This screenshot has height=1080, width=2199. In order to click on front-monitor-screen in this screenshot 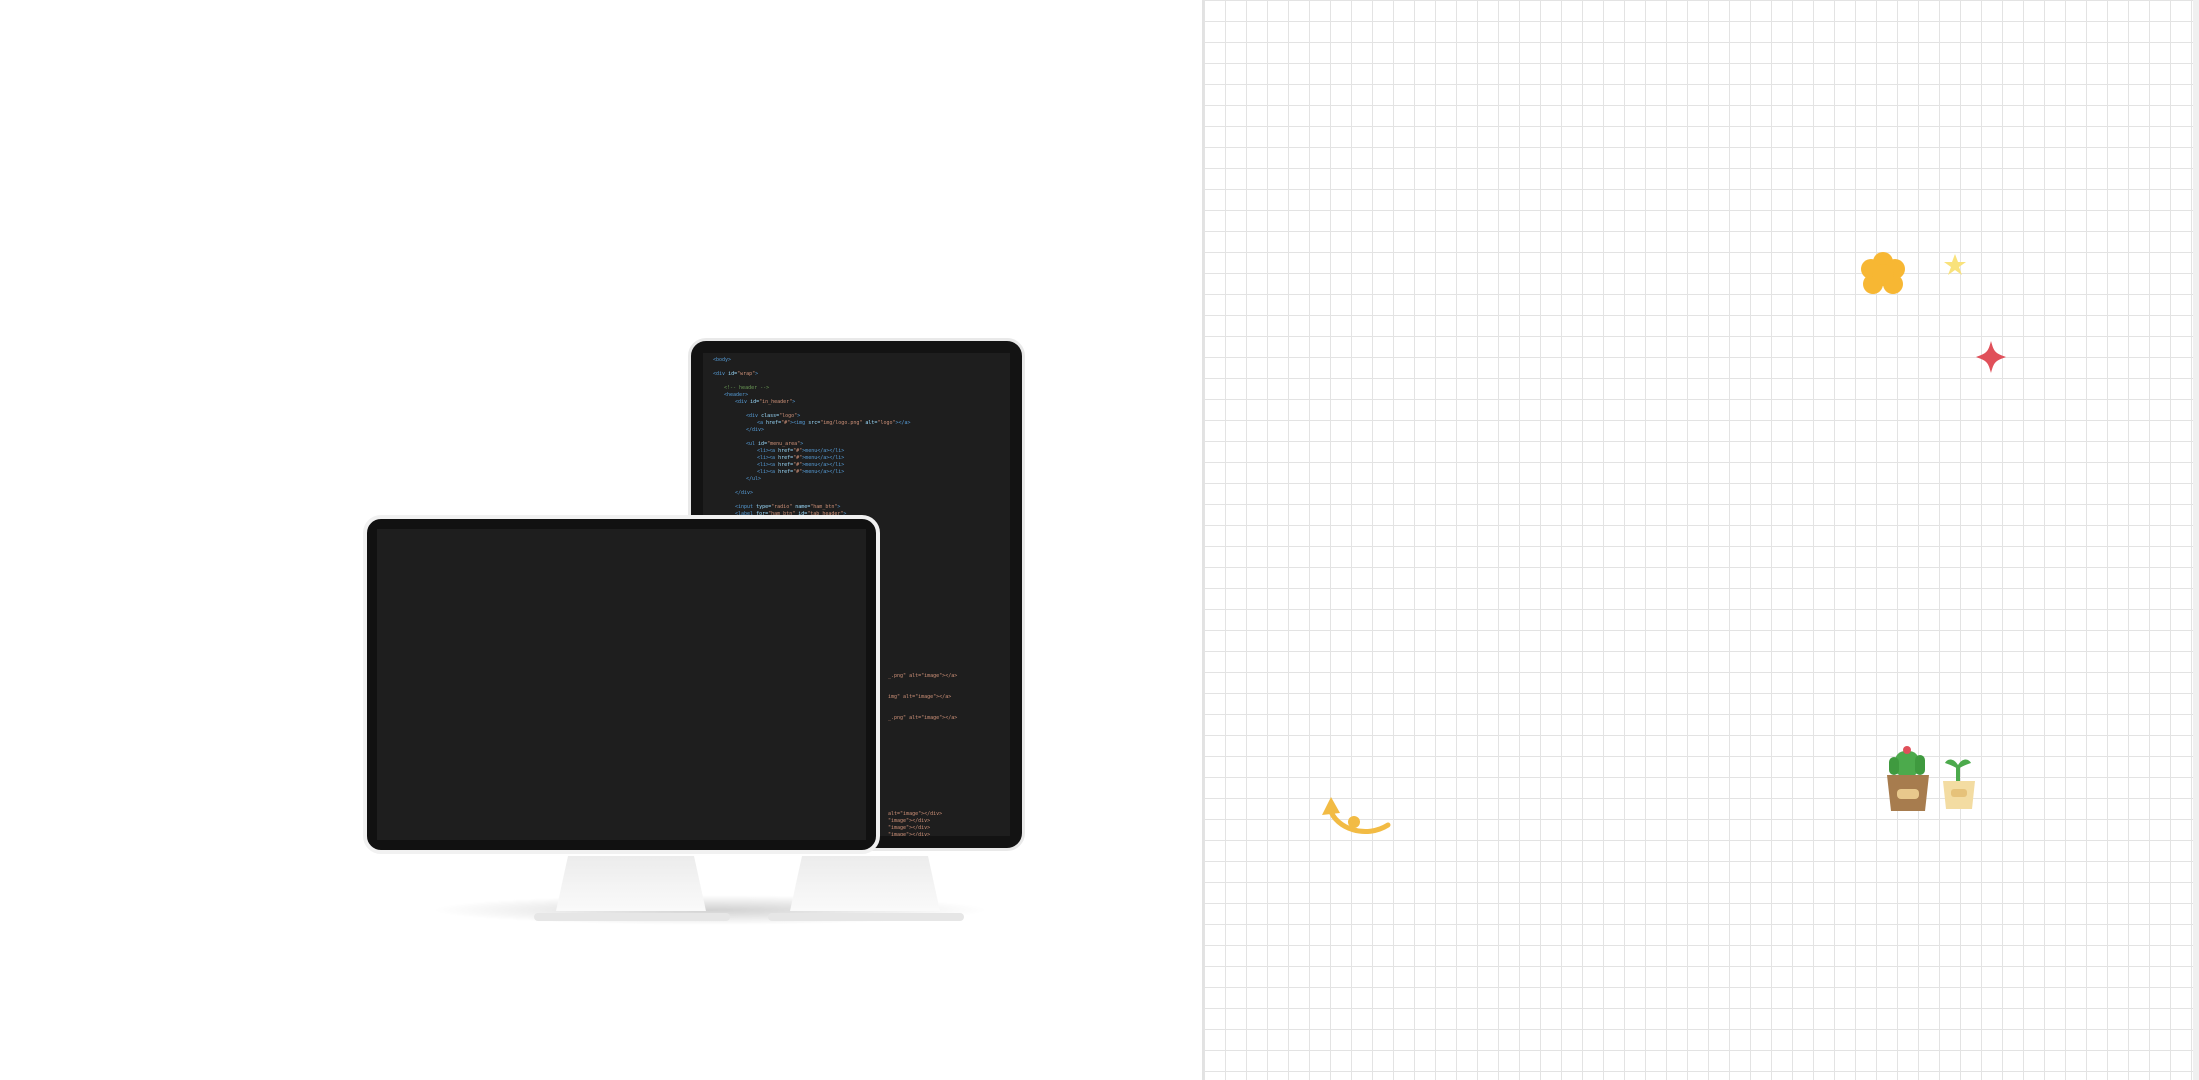, I will do `click(621, 684)`.